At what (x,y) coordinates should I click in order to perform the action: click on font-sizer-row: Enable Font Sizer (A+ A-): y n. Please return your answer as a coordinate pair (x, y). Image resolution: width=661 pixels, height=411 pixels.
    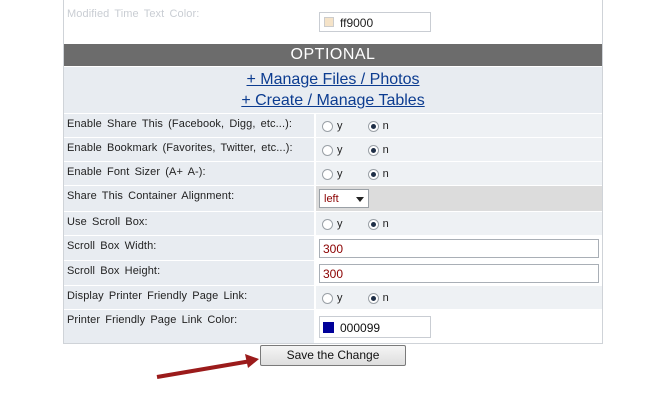
    Looking at the image, I should click on (333, 173).